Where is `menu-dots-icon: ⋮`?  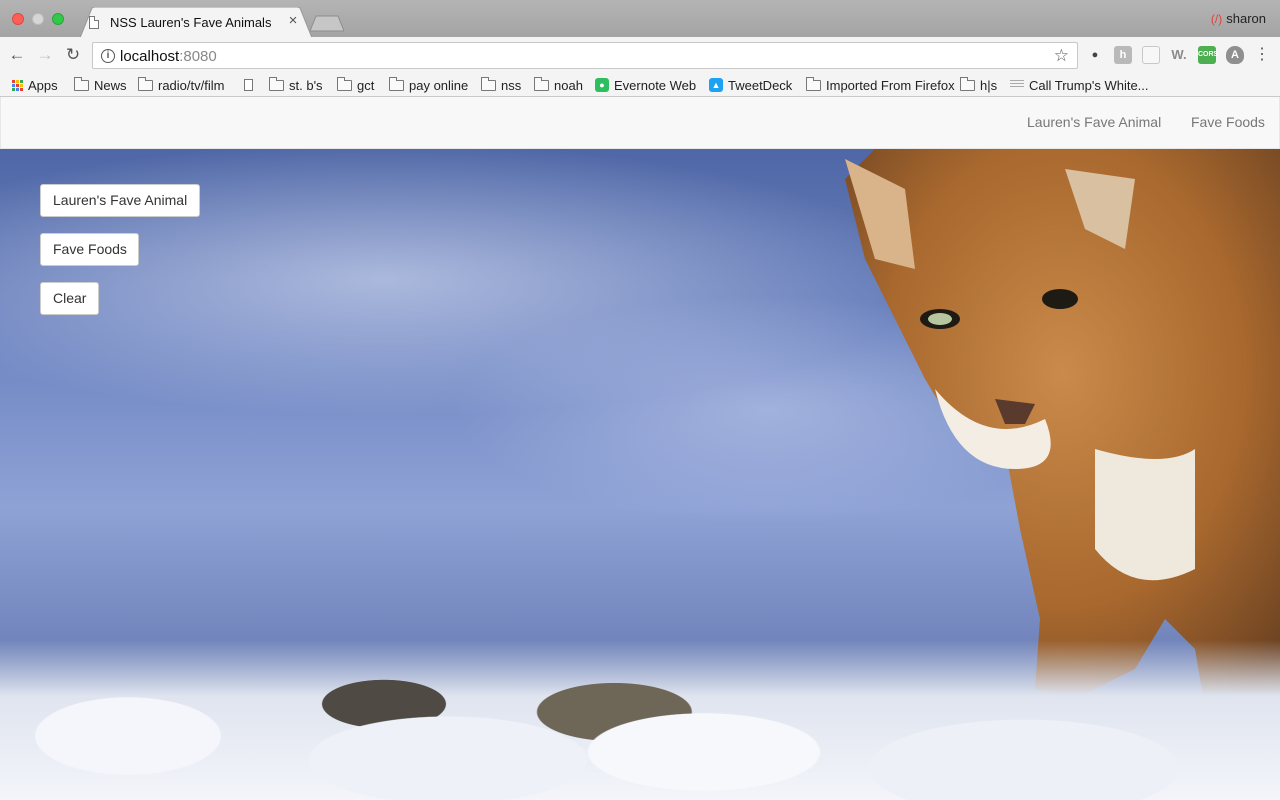
menu-dots-icon: ⋮ is located at coordinates (1262, 55).